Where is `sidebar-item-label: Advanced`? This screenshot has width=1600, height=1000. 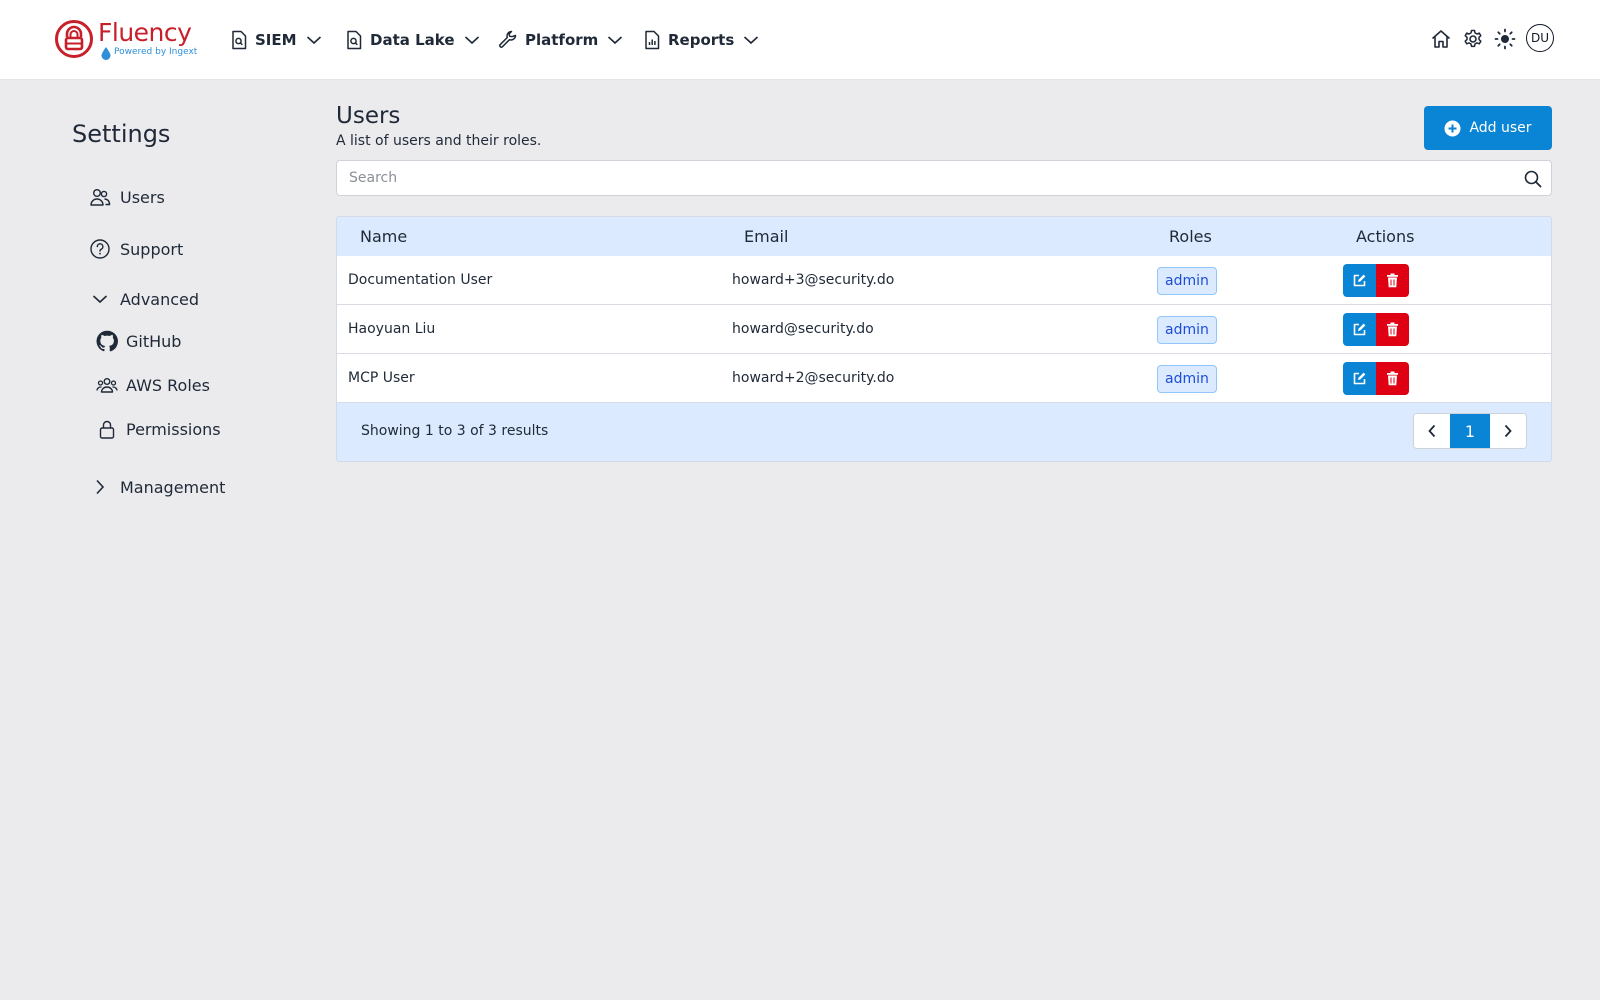
sidebar-item-label: Advanced is located at coordinates (160, 299).